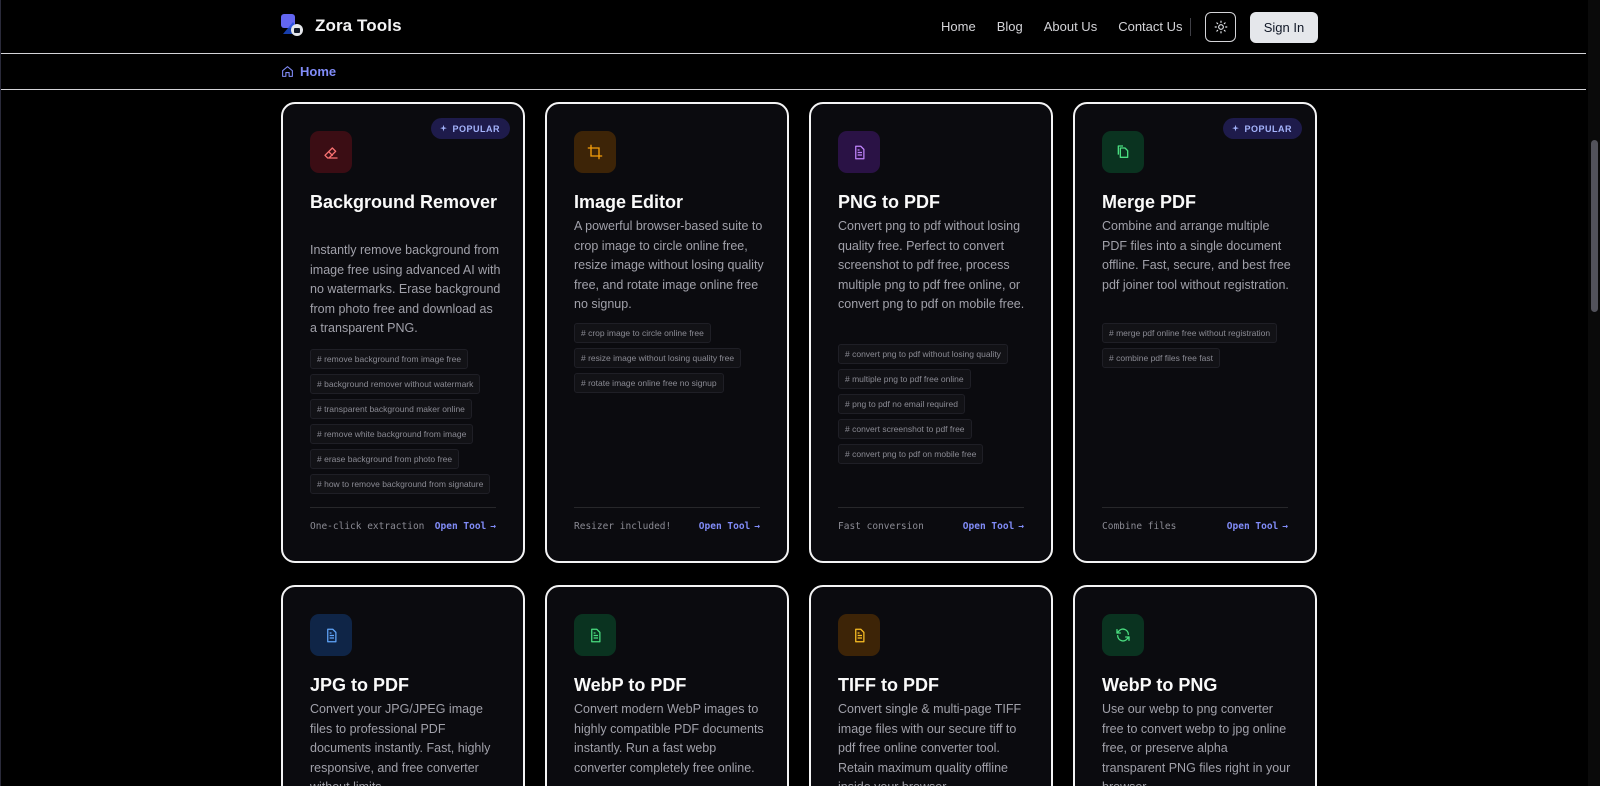  Describe the element at coordinates (889, 202) in the screenshot. I see `card-title: PNG to PDF` at that location.